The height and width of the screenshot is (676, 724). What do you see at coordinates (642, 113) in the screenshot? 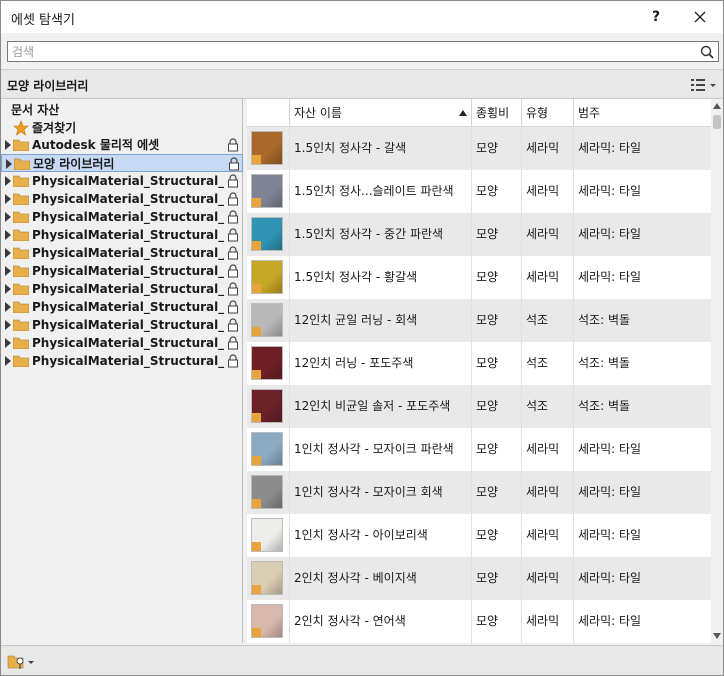
I see `column-header-category: 범주` at bounding box center [642, 113].